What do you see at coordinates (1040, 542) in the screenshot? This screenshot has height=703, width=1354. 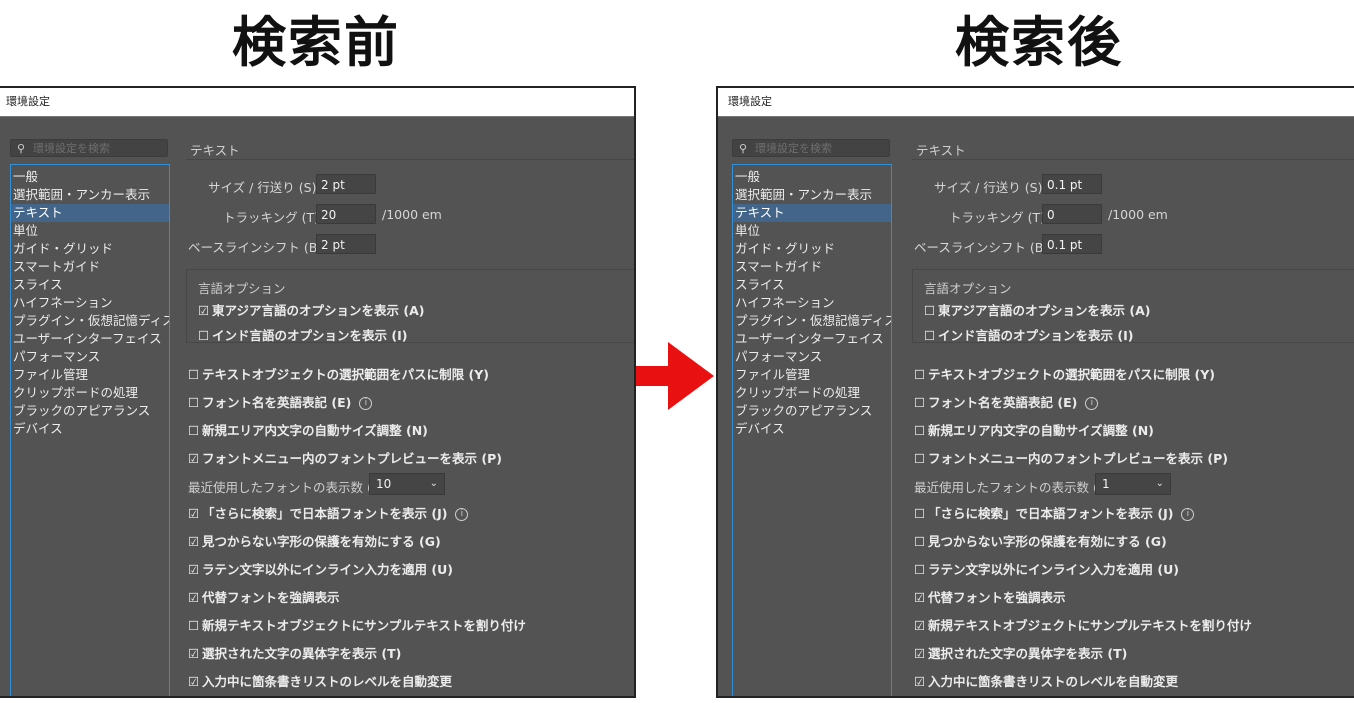 I see `option-row: ☐ 見つからない字形の保護を有効にする (G)` at bounding box center [1040, 542].